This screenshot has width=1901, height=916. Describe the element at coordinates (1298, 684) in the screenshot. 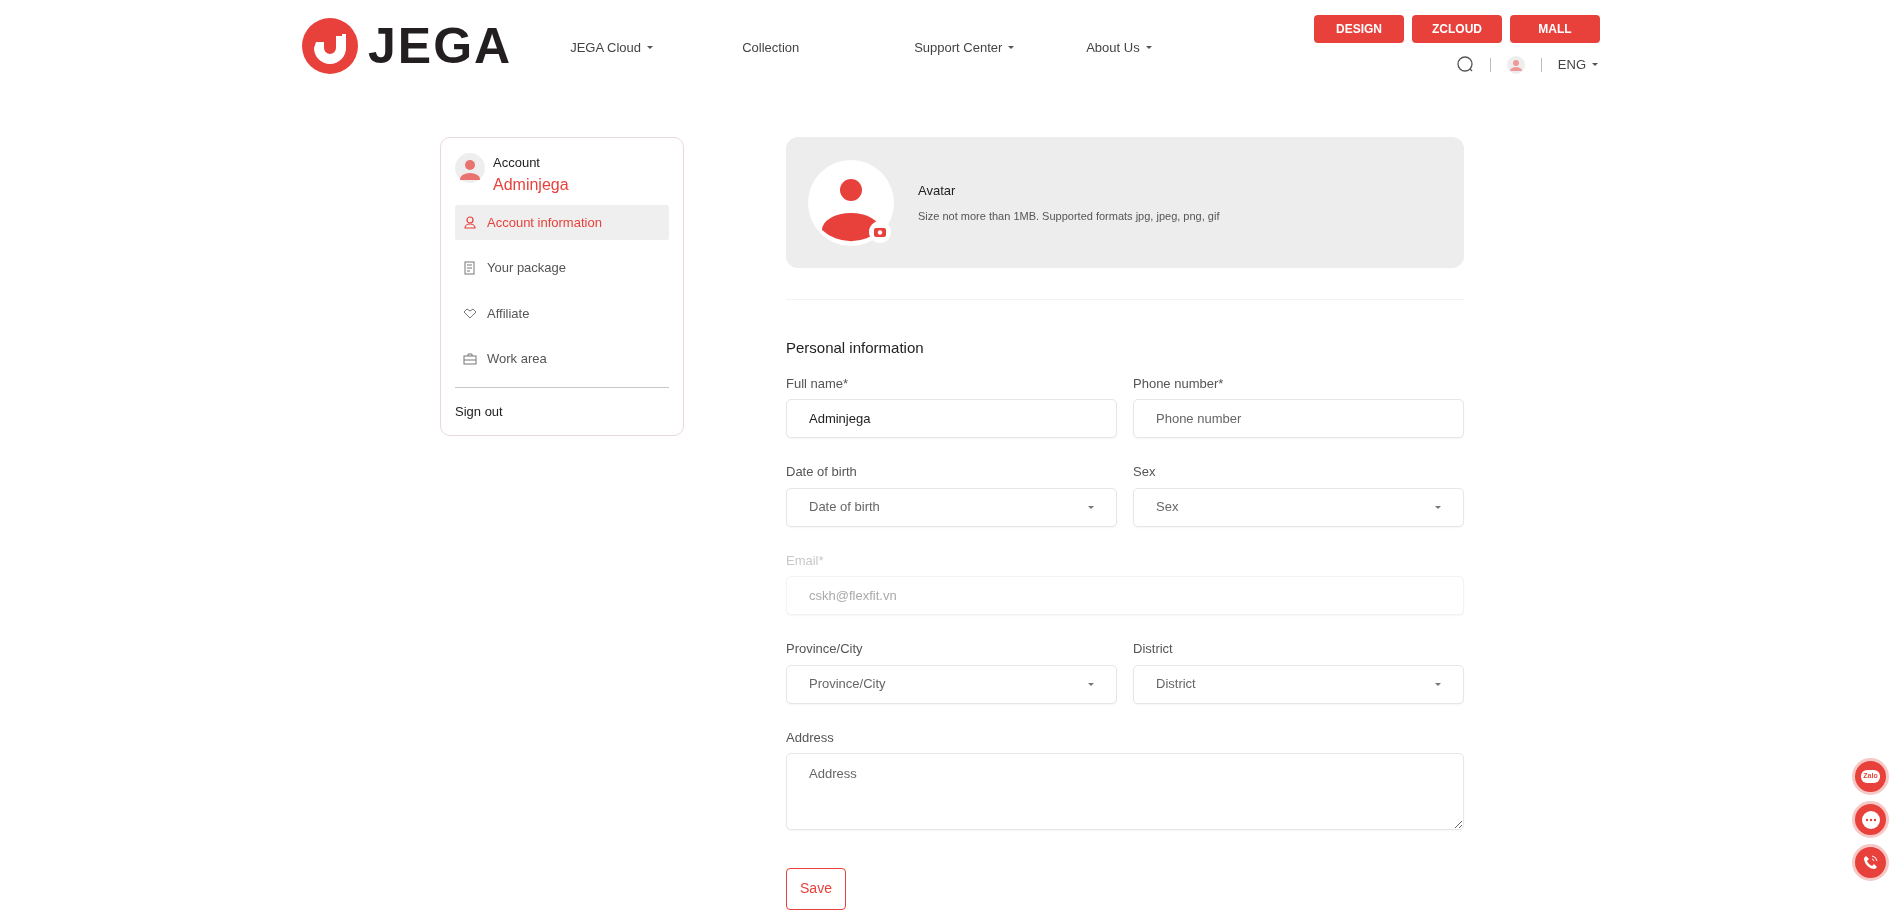

I see `dropdown-field: District` at that location.